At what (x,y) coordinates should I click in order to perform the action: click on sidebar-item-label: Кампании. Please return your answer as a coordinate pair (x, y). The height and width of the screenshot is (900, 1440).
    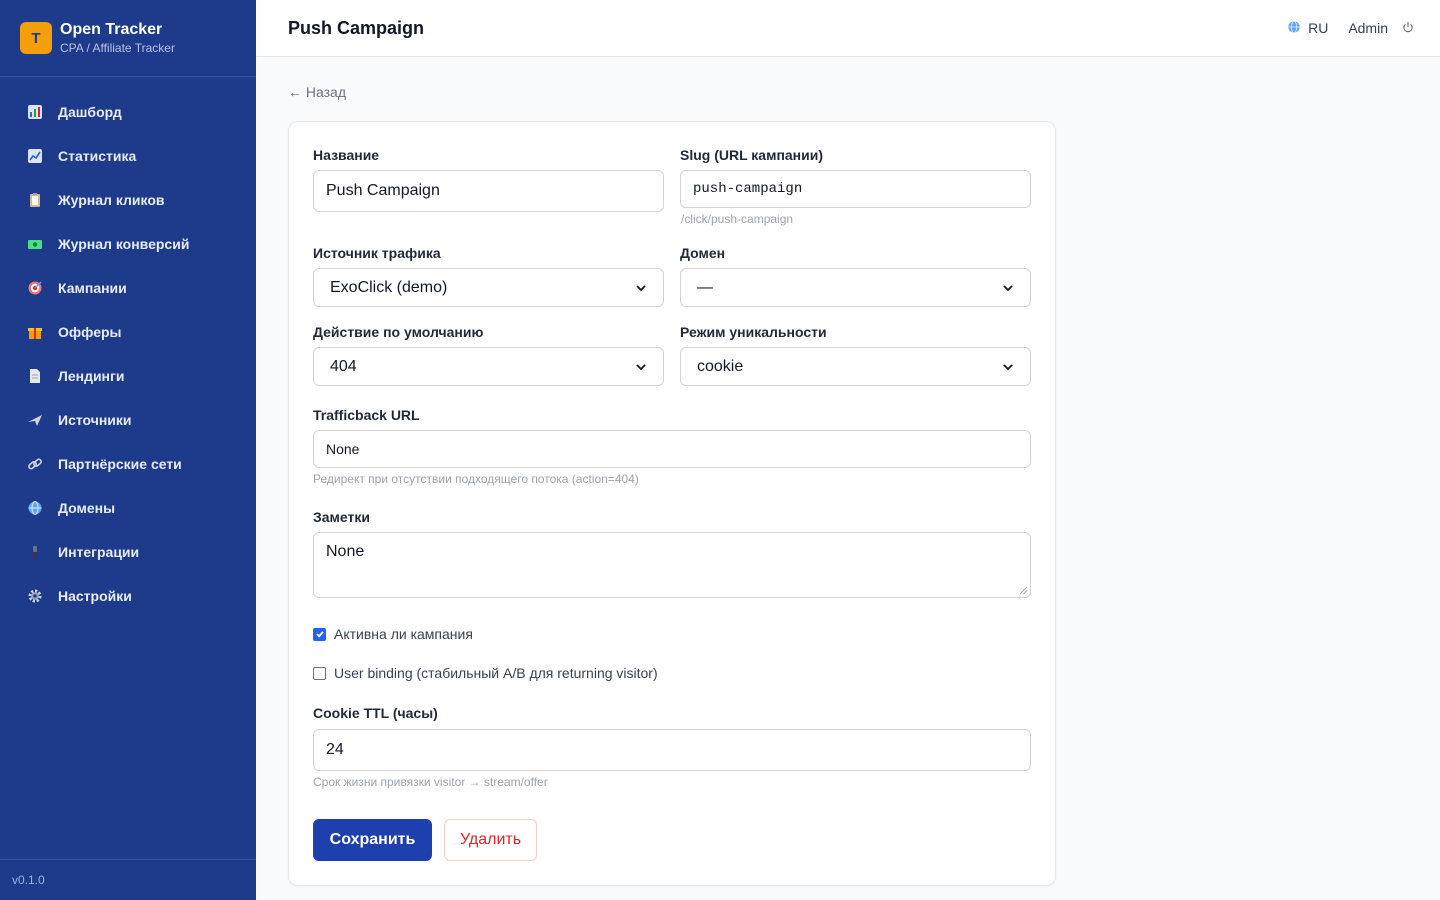
    Looking at the image, I should click on (92, 288).